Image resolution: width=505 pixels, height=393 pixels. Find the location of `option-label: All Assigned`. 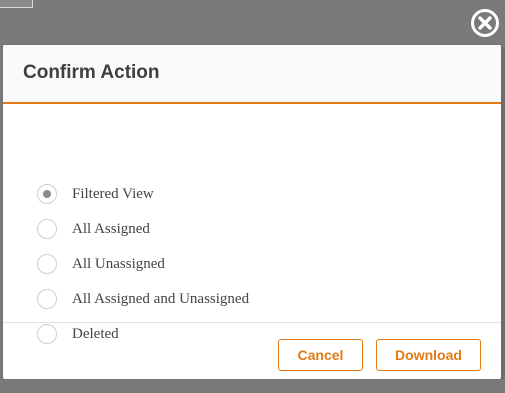

option-label: All Assigned is located at coordinates (111, 228).